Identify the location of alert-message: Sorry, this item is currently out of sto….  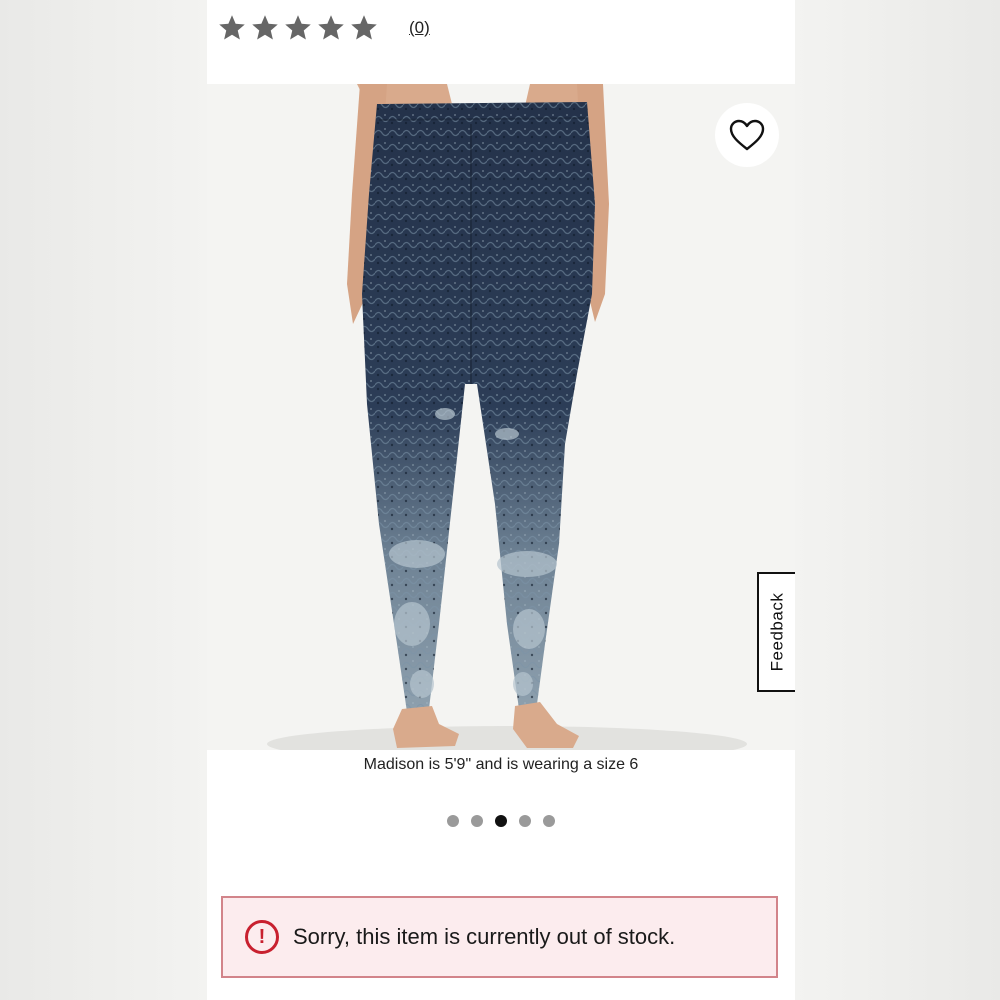
(484, 936).